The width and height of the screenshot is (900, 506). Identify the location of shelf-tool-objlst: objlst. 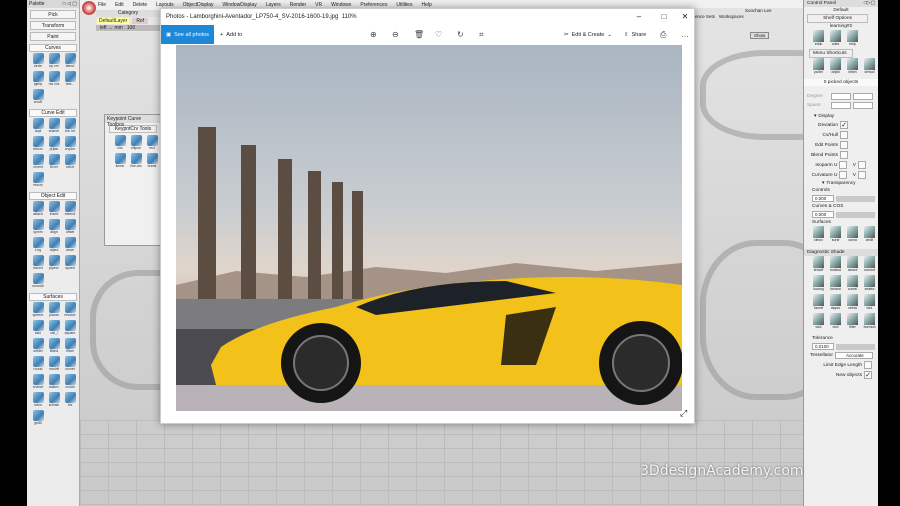
(835, 67).